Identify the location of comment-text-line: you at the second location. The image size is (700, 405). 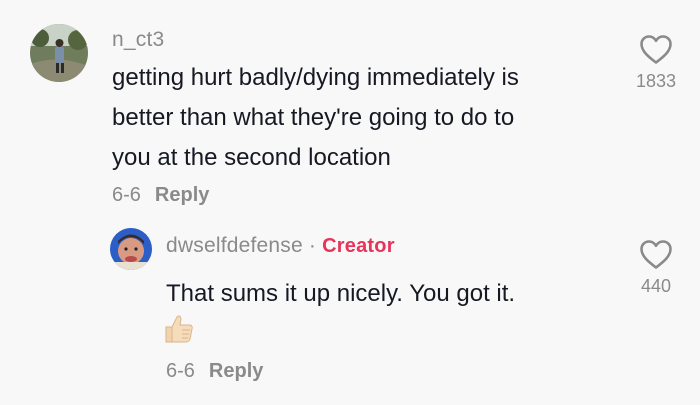
(251, 157).